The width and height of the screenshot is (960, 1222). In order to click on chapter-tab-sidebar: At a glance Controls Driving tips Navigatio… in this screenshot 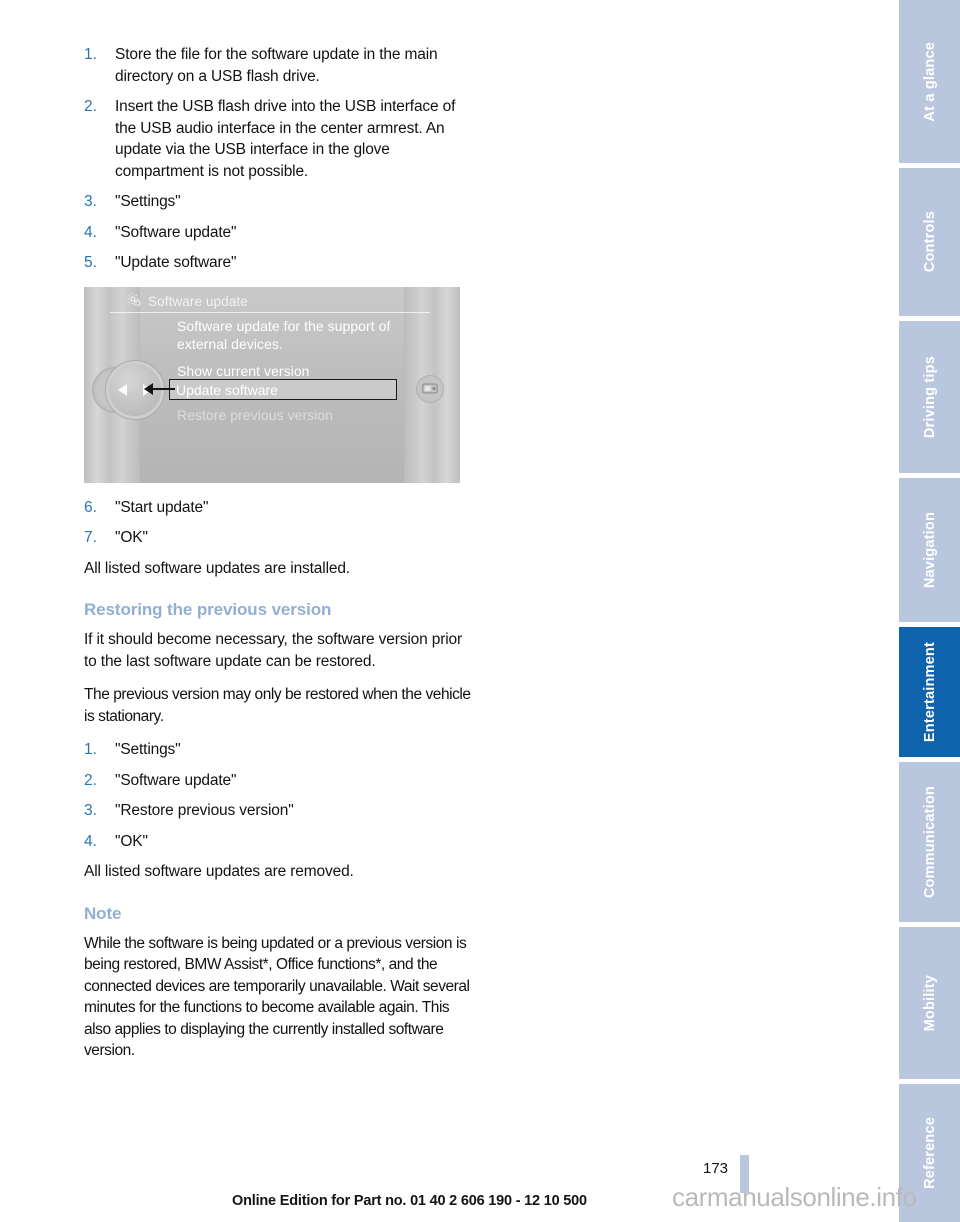, I will do `click(929, 611)`.